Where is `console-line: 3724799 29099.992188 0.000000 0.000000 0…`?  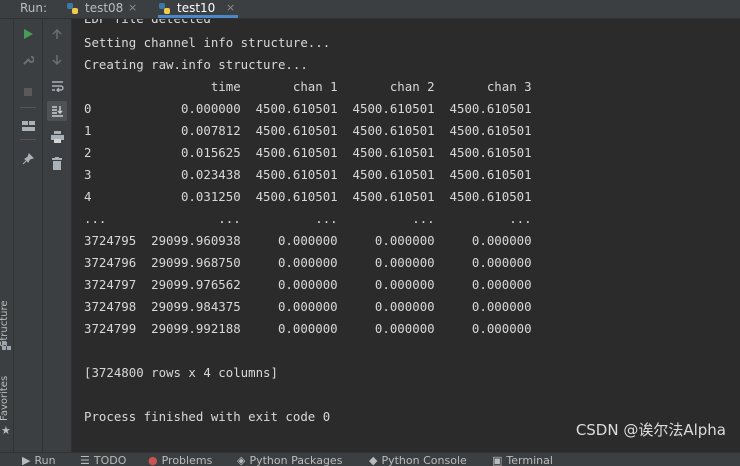
console-line: 3724799 29099.992188 0.000000 0.000000 0… is located at coordinates (308, 328).